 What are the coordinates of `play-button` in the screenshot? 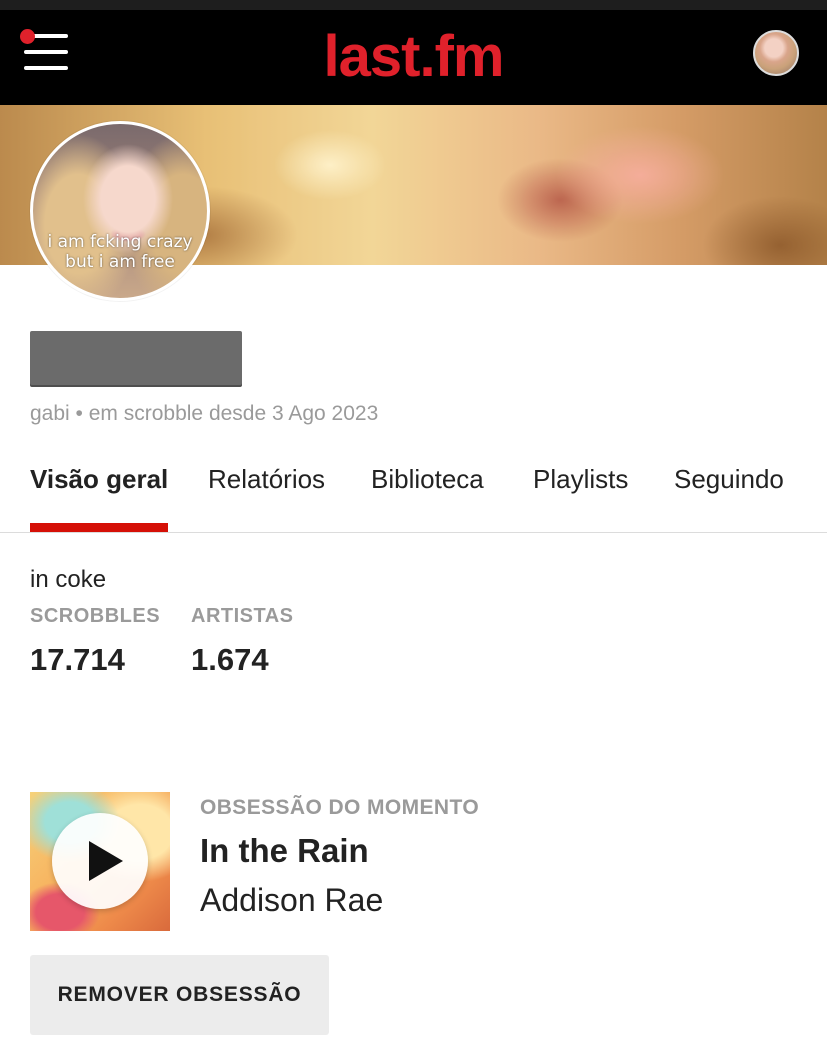 It's located at (100, 861).